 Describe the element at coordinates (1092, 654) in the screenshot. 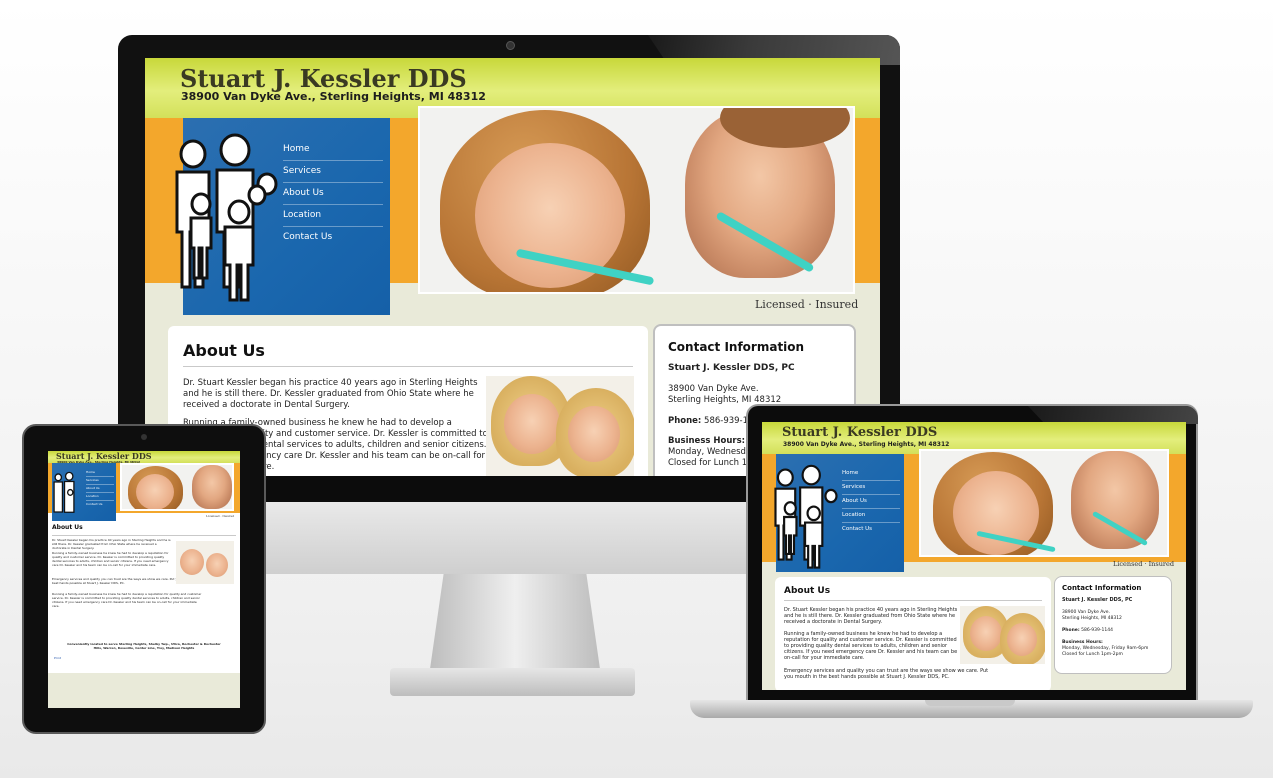

I see `laptop-contact-lunch: Closed for Lunch 1pm-2pm` at that location.